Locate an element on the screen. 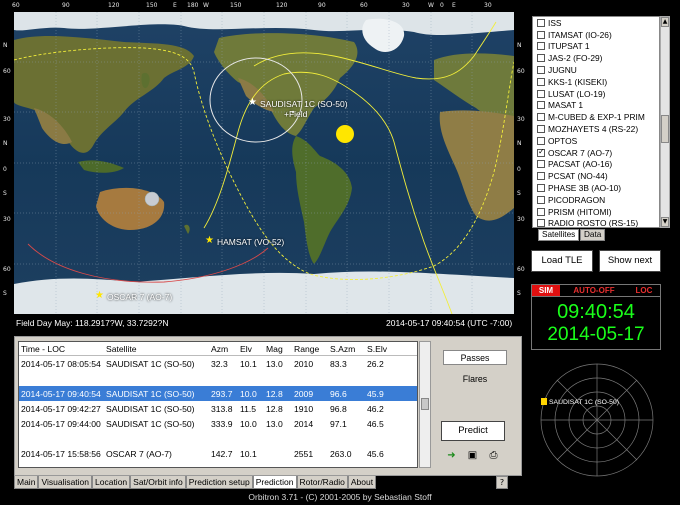  column-header: Time - LOC is located at coordinates (62, 349).